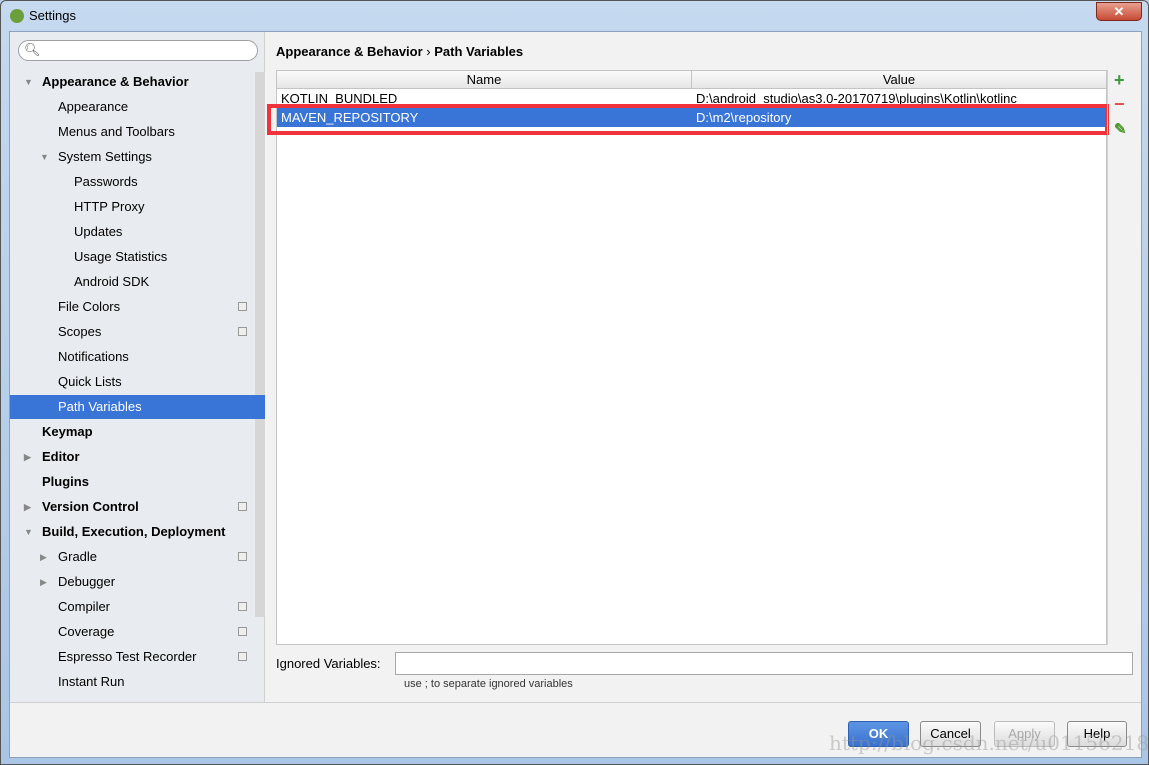 The width and height of the screenshot is (1149, 765). I want to click on sidebar-item-label: HTTP Proxy, so click(109, 206).